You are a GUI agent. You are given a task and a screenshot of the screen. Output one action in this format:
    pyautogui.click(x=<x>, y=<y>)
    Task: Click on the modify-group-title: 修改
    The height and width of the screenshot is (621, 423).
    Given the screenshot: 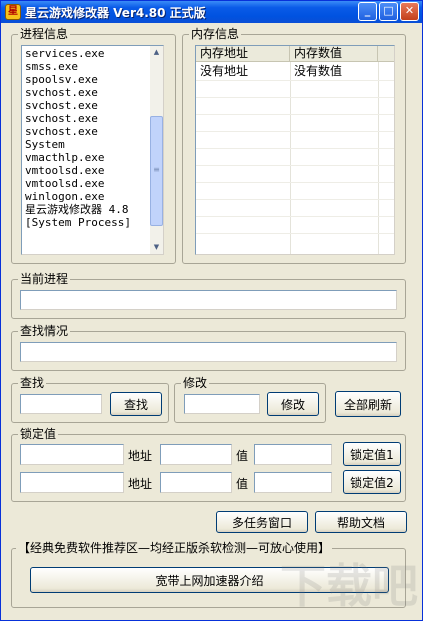 What is the action you would take?
    pyautogui.click(x=195, y=383)
    